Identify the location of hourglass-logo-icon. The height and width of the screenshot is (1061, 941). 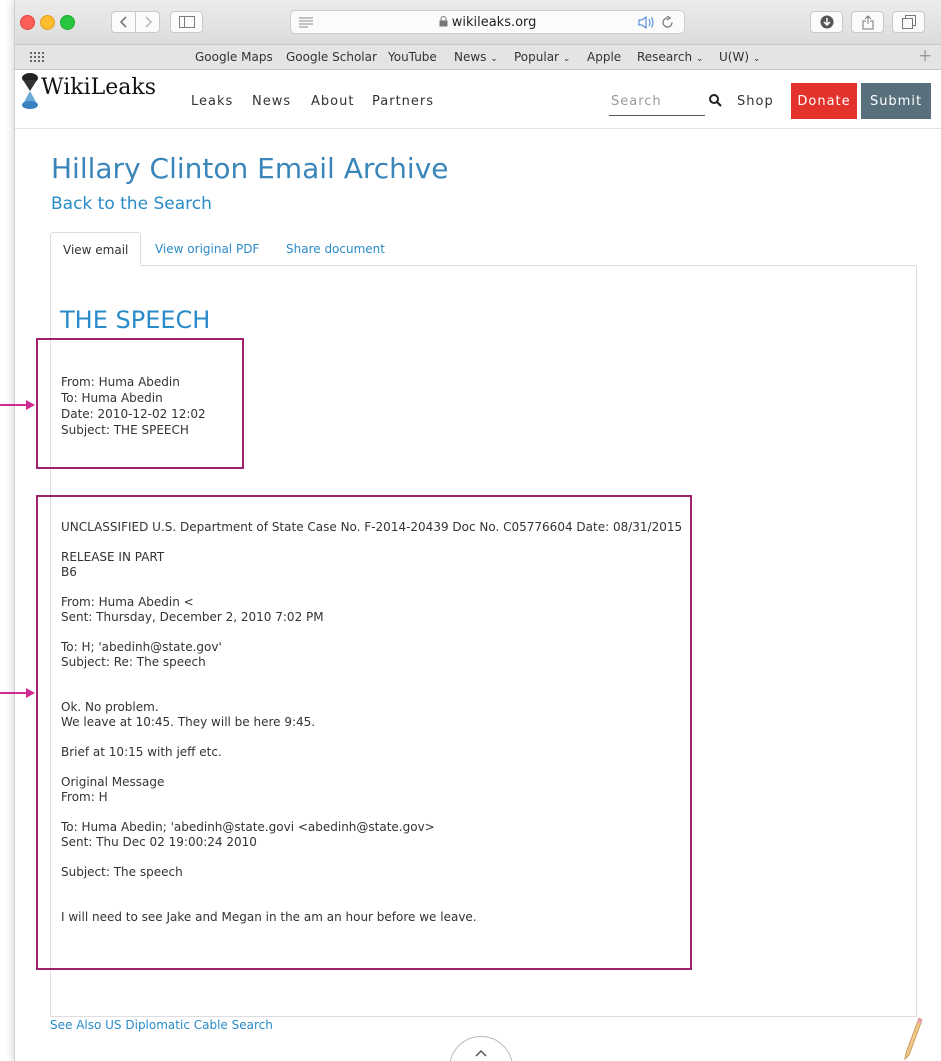
(30, 91).